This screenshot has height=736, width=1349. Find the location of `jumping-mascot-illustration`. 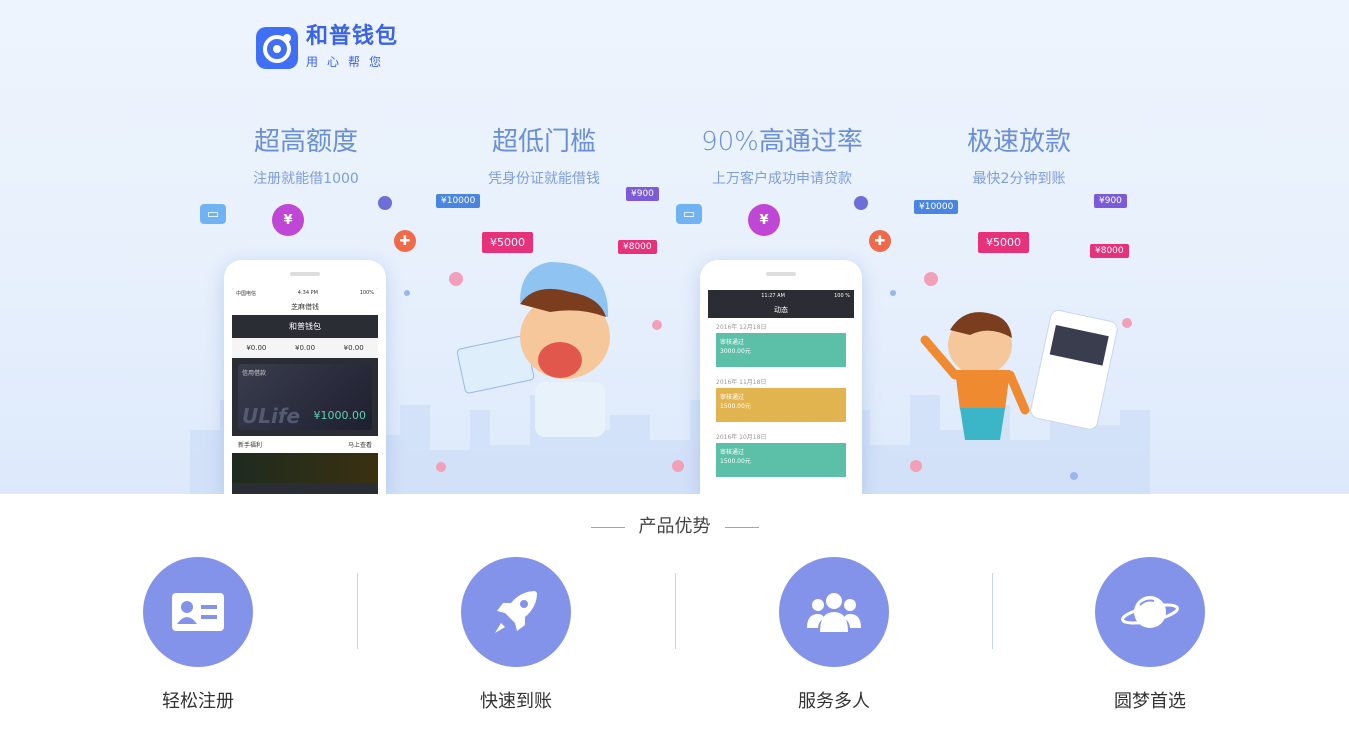

jumping-mascot-illustration is located at coordinates (1019, 374).